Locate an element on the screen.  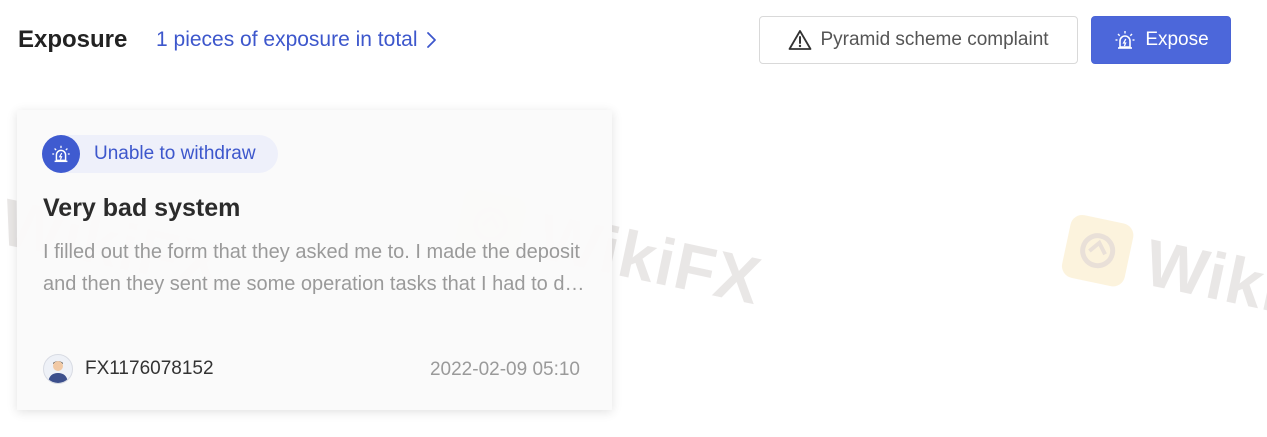
expose-button: Expose is located at coordinates (1161, 40).